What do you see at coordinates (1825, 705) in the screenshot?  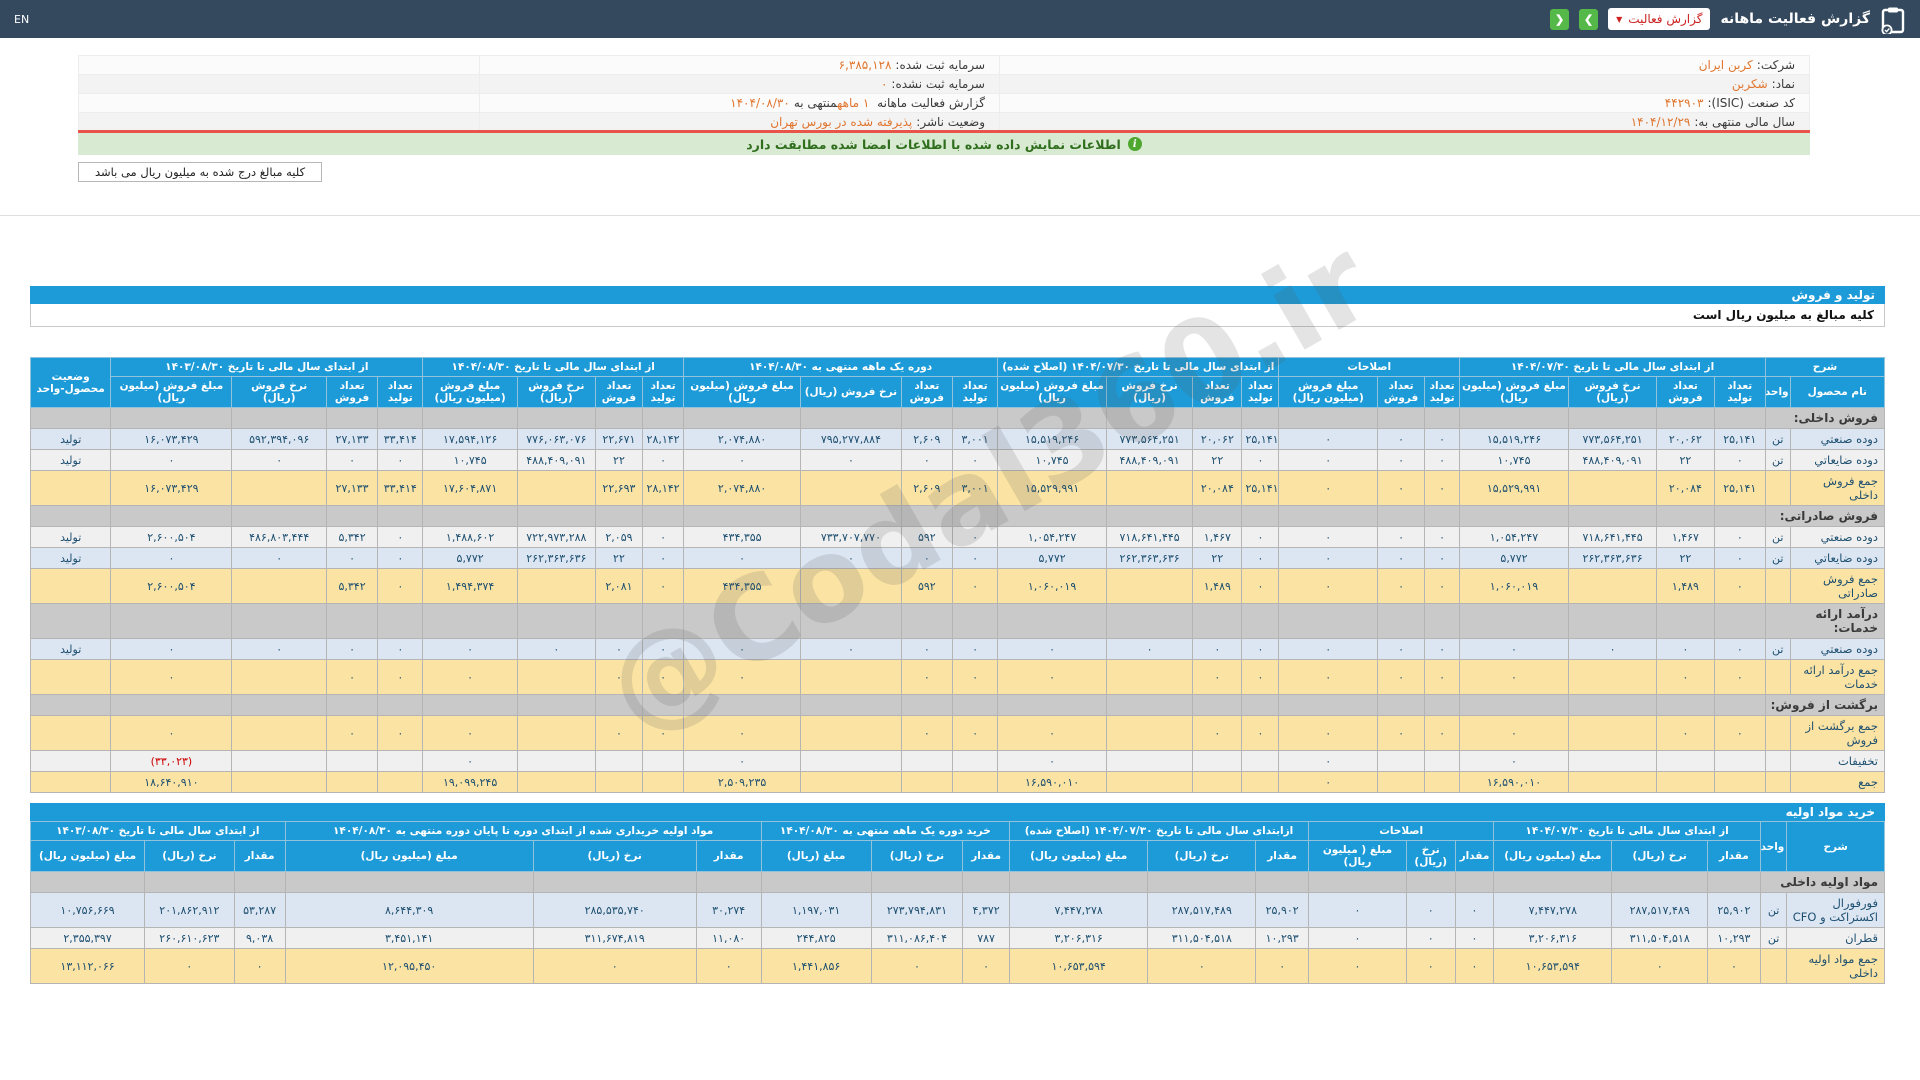 I see `section-label: برگشت از فروش:` at bounding box center [1825, 705].